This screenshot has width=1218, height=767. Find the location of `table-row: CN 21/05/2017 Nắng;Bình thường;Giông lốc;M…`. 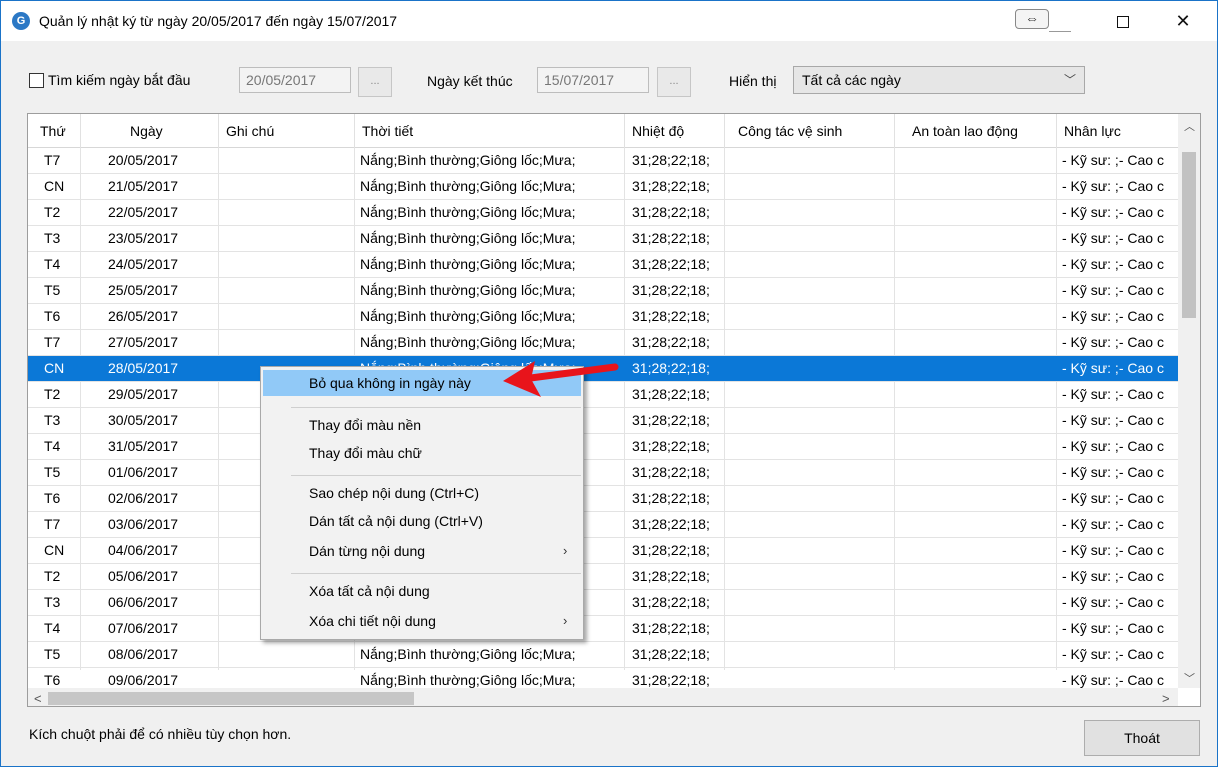

table-row: CN 21/05/2017 Nắng;Bình thường;Giông lốc;M… is located at coordinates (603, 187).